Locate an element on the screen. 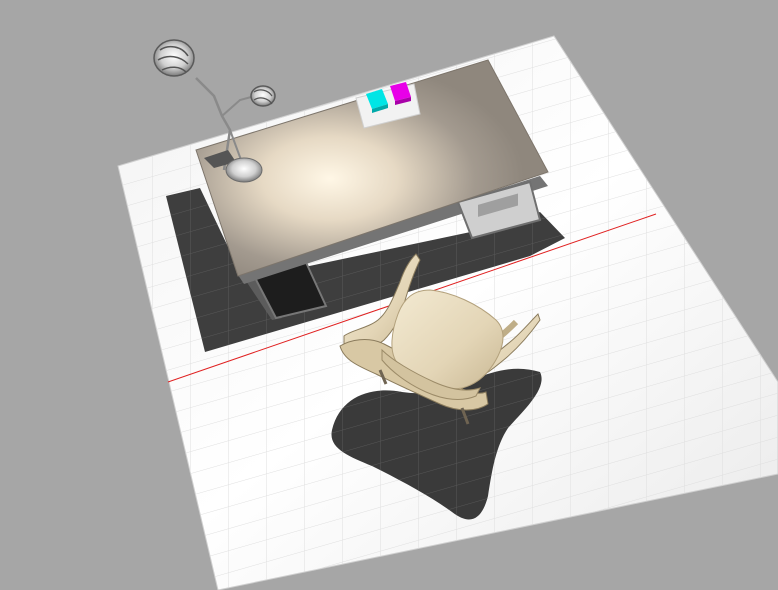 The width and height of the screenshot is (778, 590). lamp-base is located at coordinates (244, 170).